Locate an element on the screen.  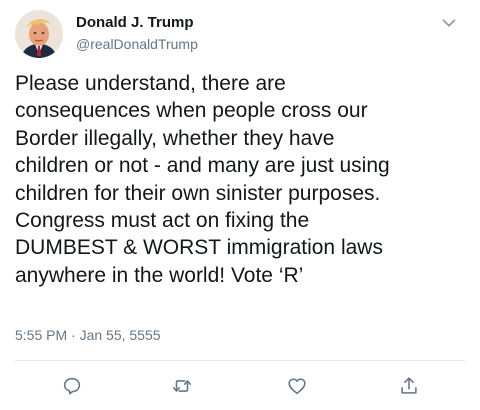
author-handle: @realDonaldTrump is located at coordinates (137, 44).